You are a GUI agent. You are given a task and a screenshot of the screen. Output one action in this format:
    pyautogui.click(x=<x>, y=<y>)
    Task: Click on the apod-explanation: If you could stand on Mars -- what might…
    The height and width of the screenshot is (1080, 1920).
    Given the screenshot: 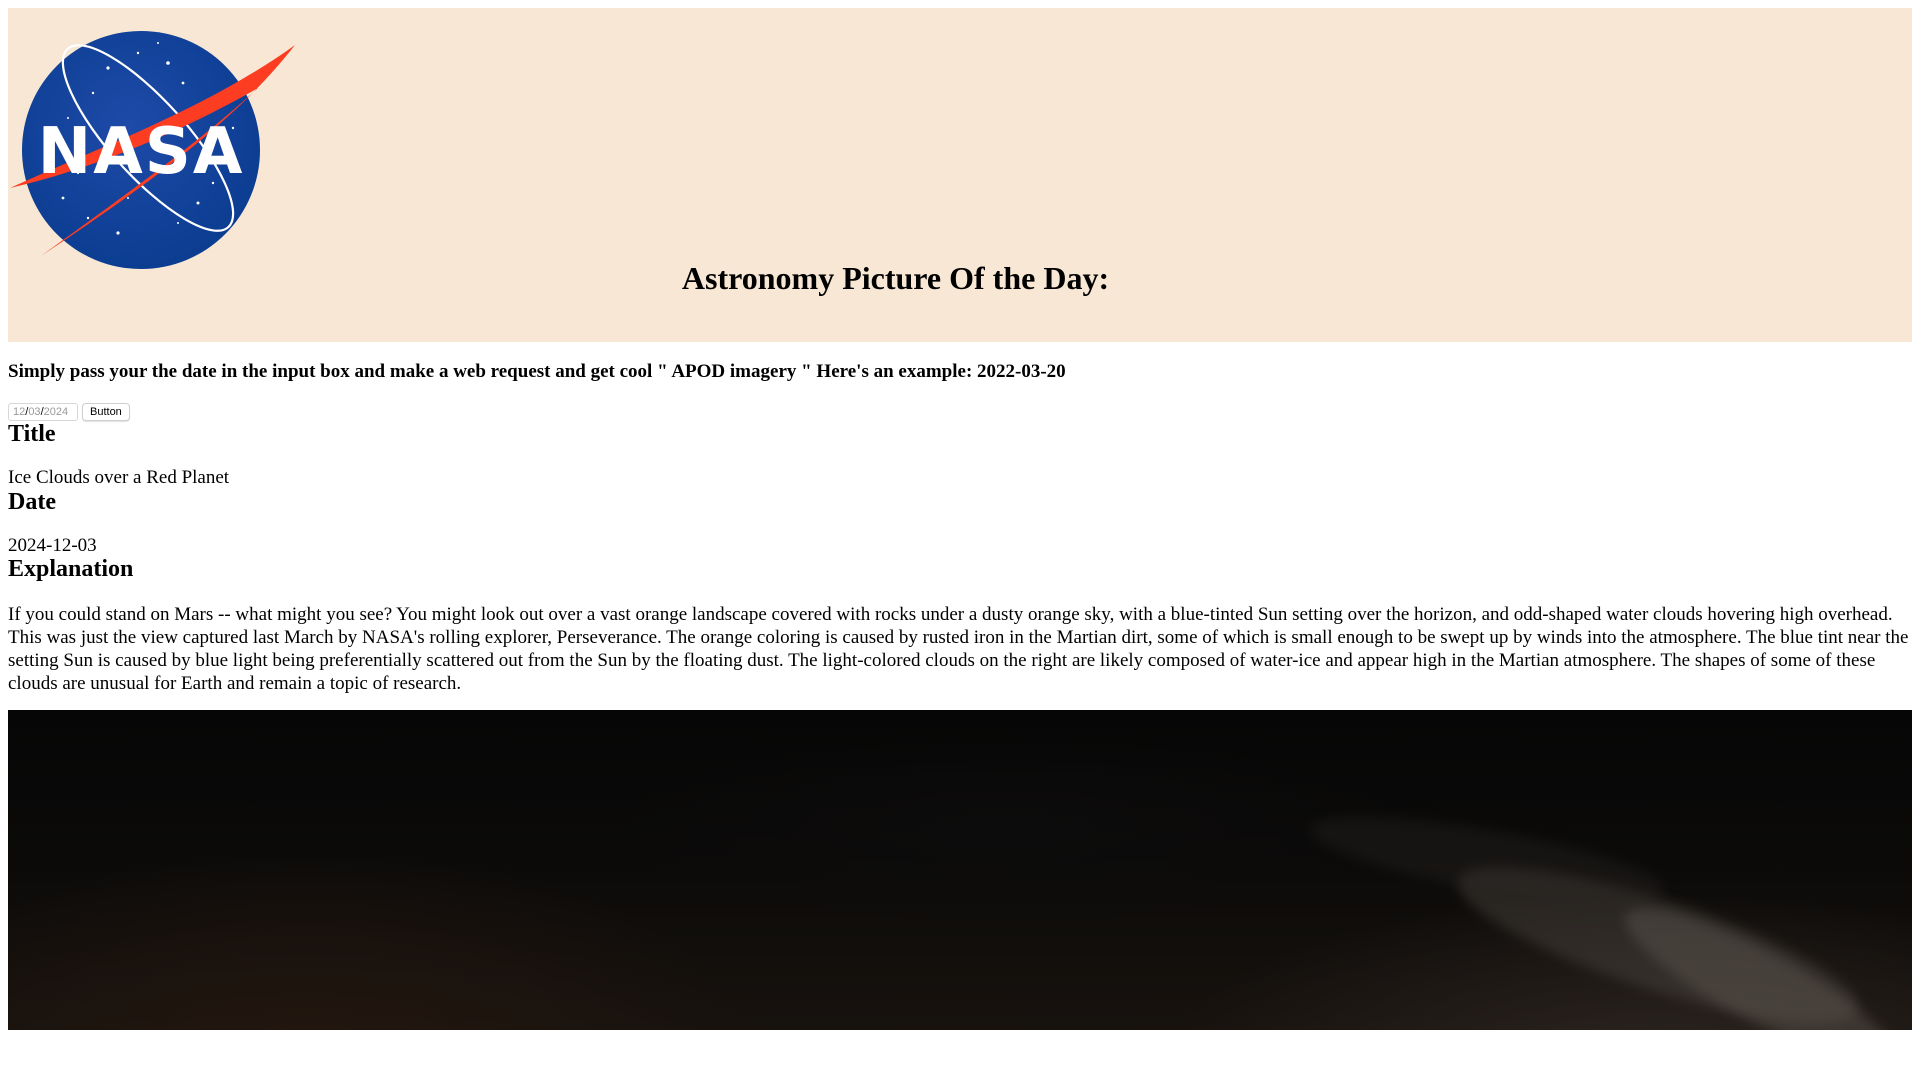 What is the action you would take?
    pyautogui.click(x=958, y=649)
    